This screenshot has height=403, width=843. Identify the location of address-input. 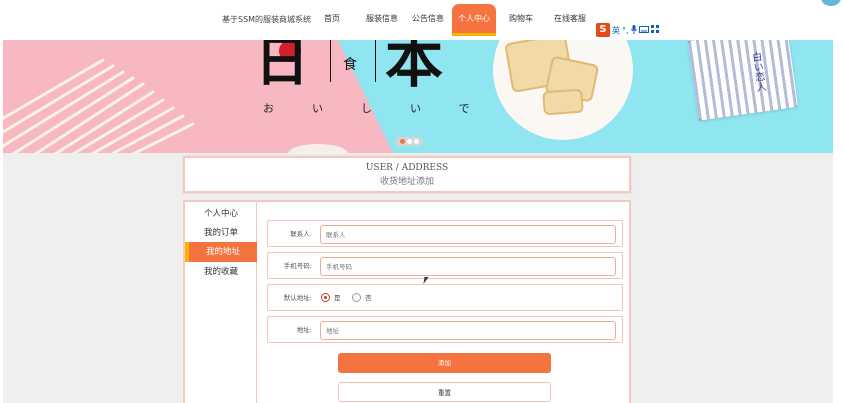
(468, 330).